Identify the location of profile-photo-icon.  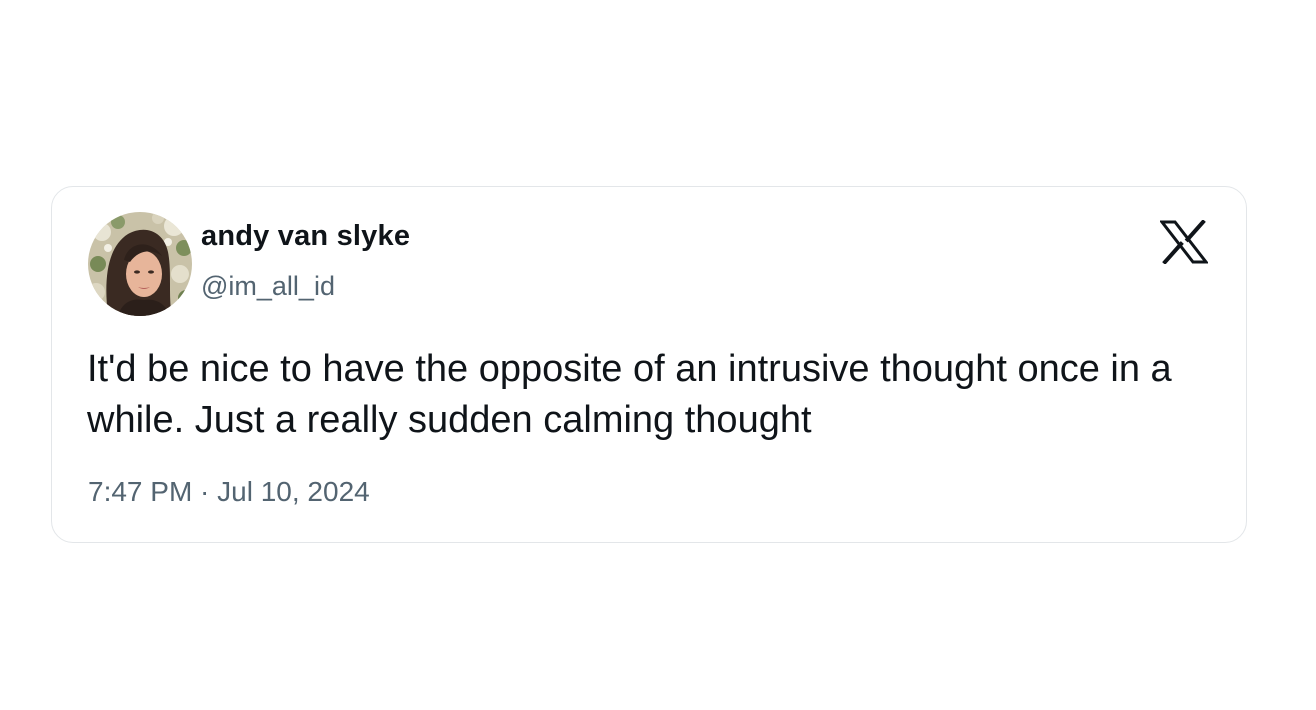
(140, 264).